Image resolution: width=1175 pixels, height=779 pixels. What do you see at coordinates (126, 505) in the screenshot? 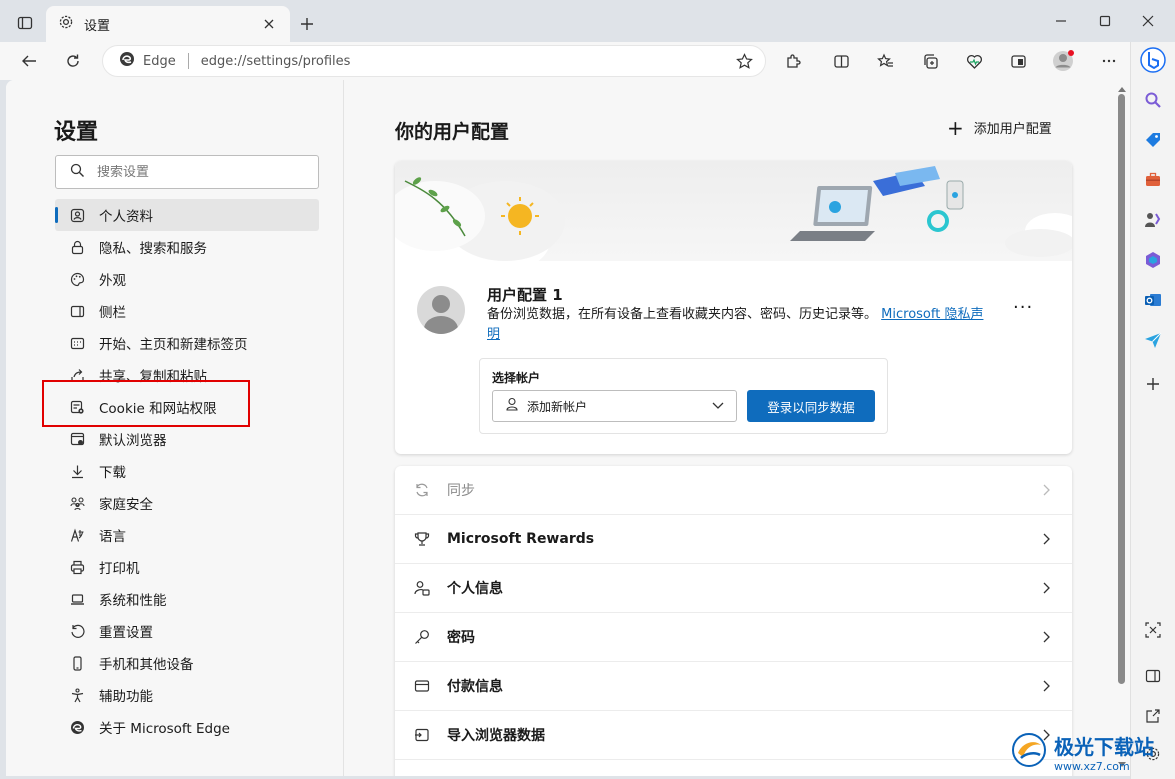
I see `nav-item-label: 家庭安全` at bounding box center [126, 505].